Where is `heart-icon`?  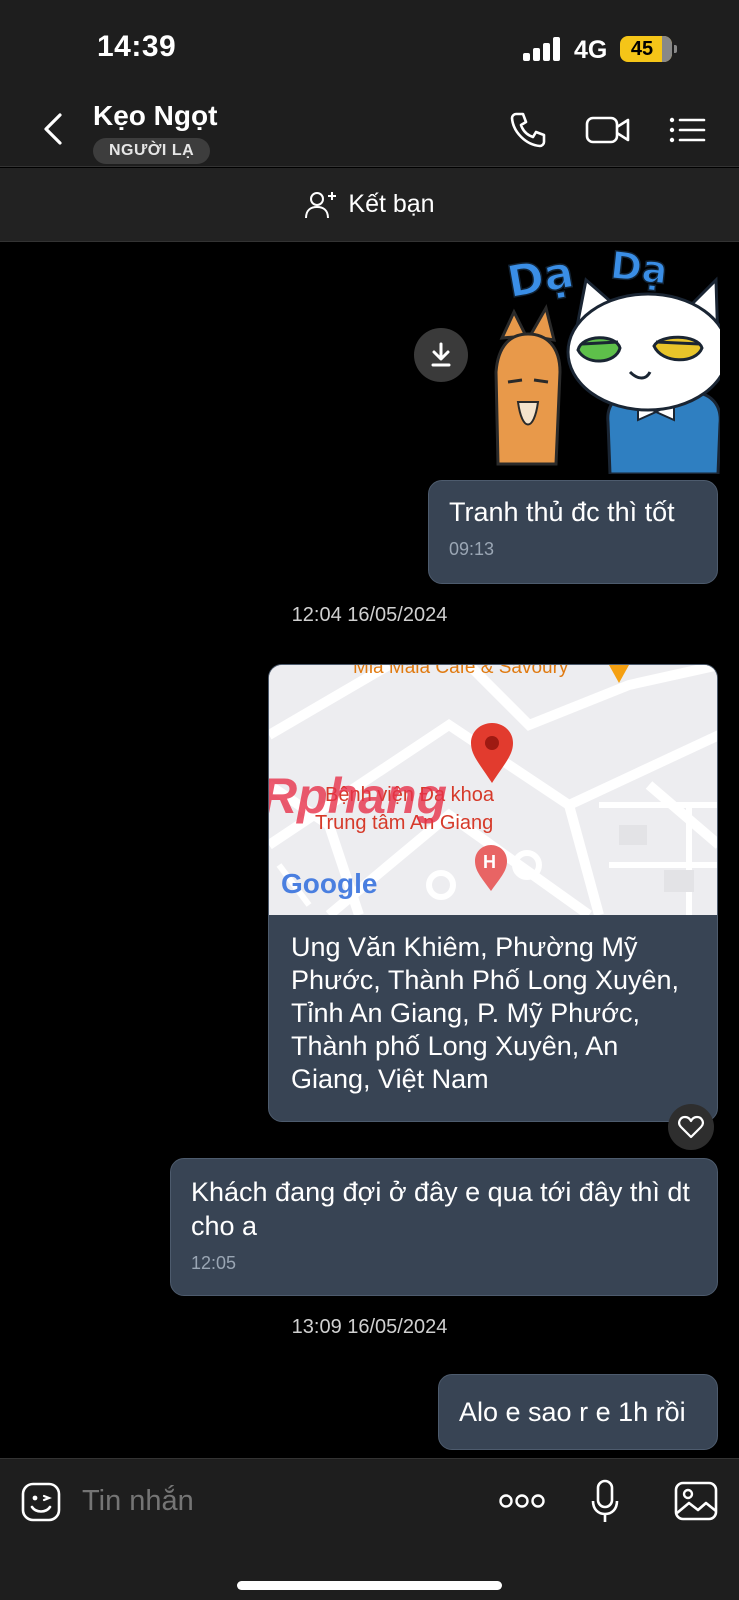 heart-icon is located at coordinates (691, 1127).